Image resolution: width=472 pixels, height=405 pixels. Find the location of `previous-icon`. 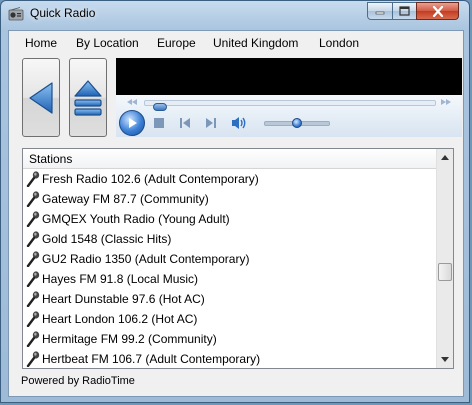

previous-icon is located at coordinates (185, 123).